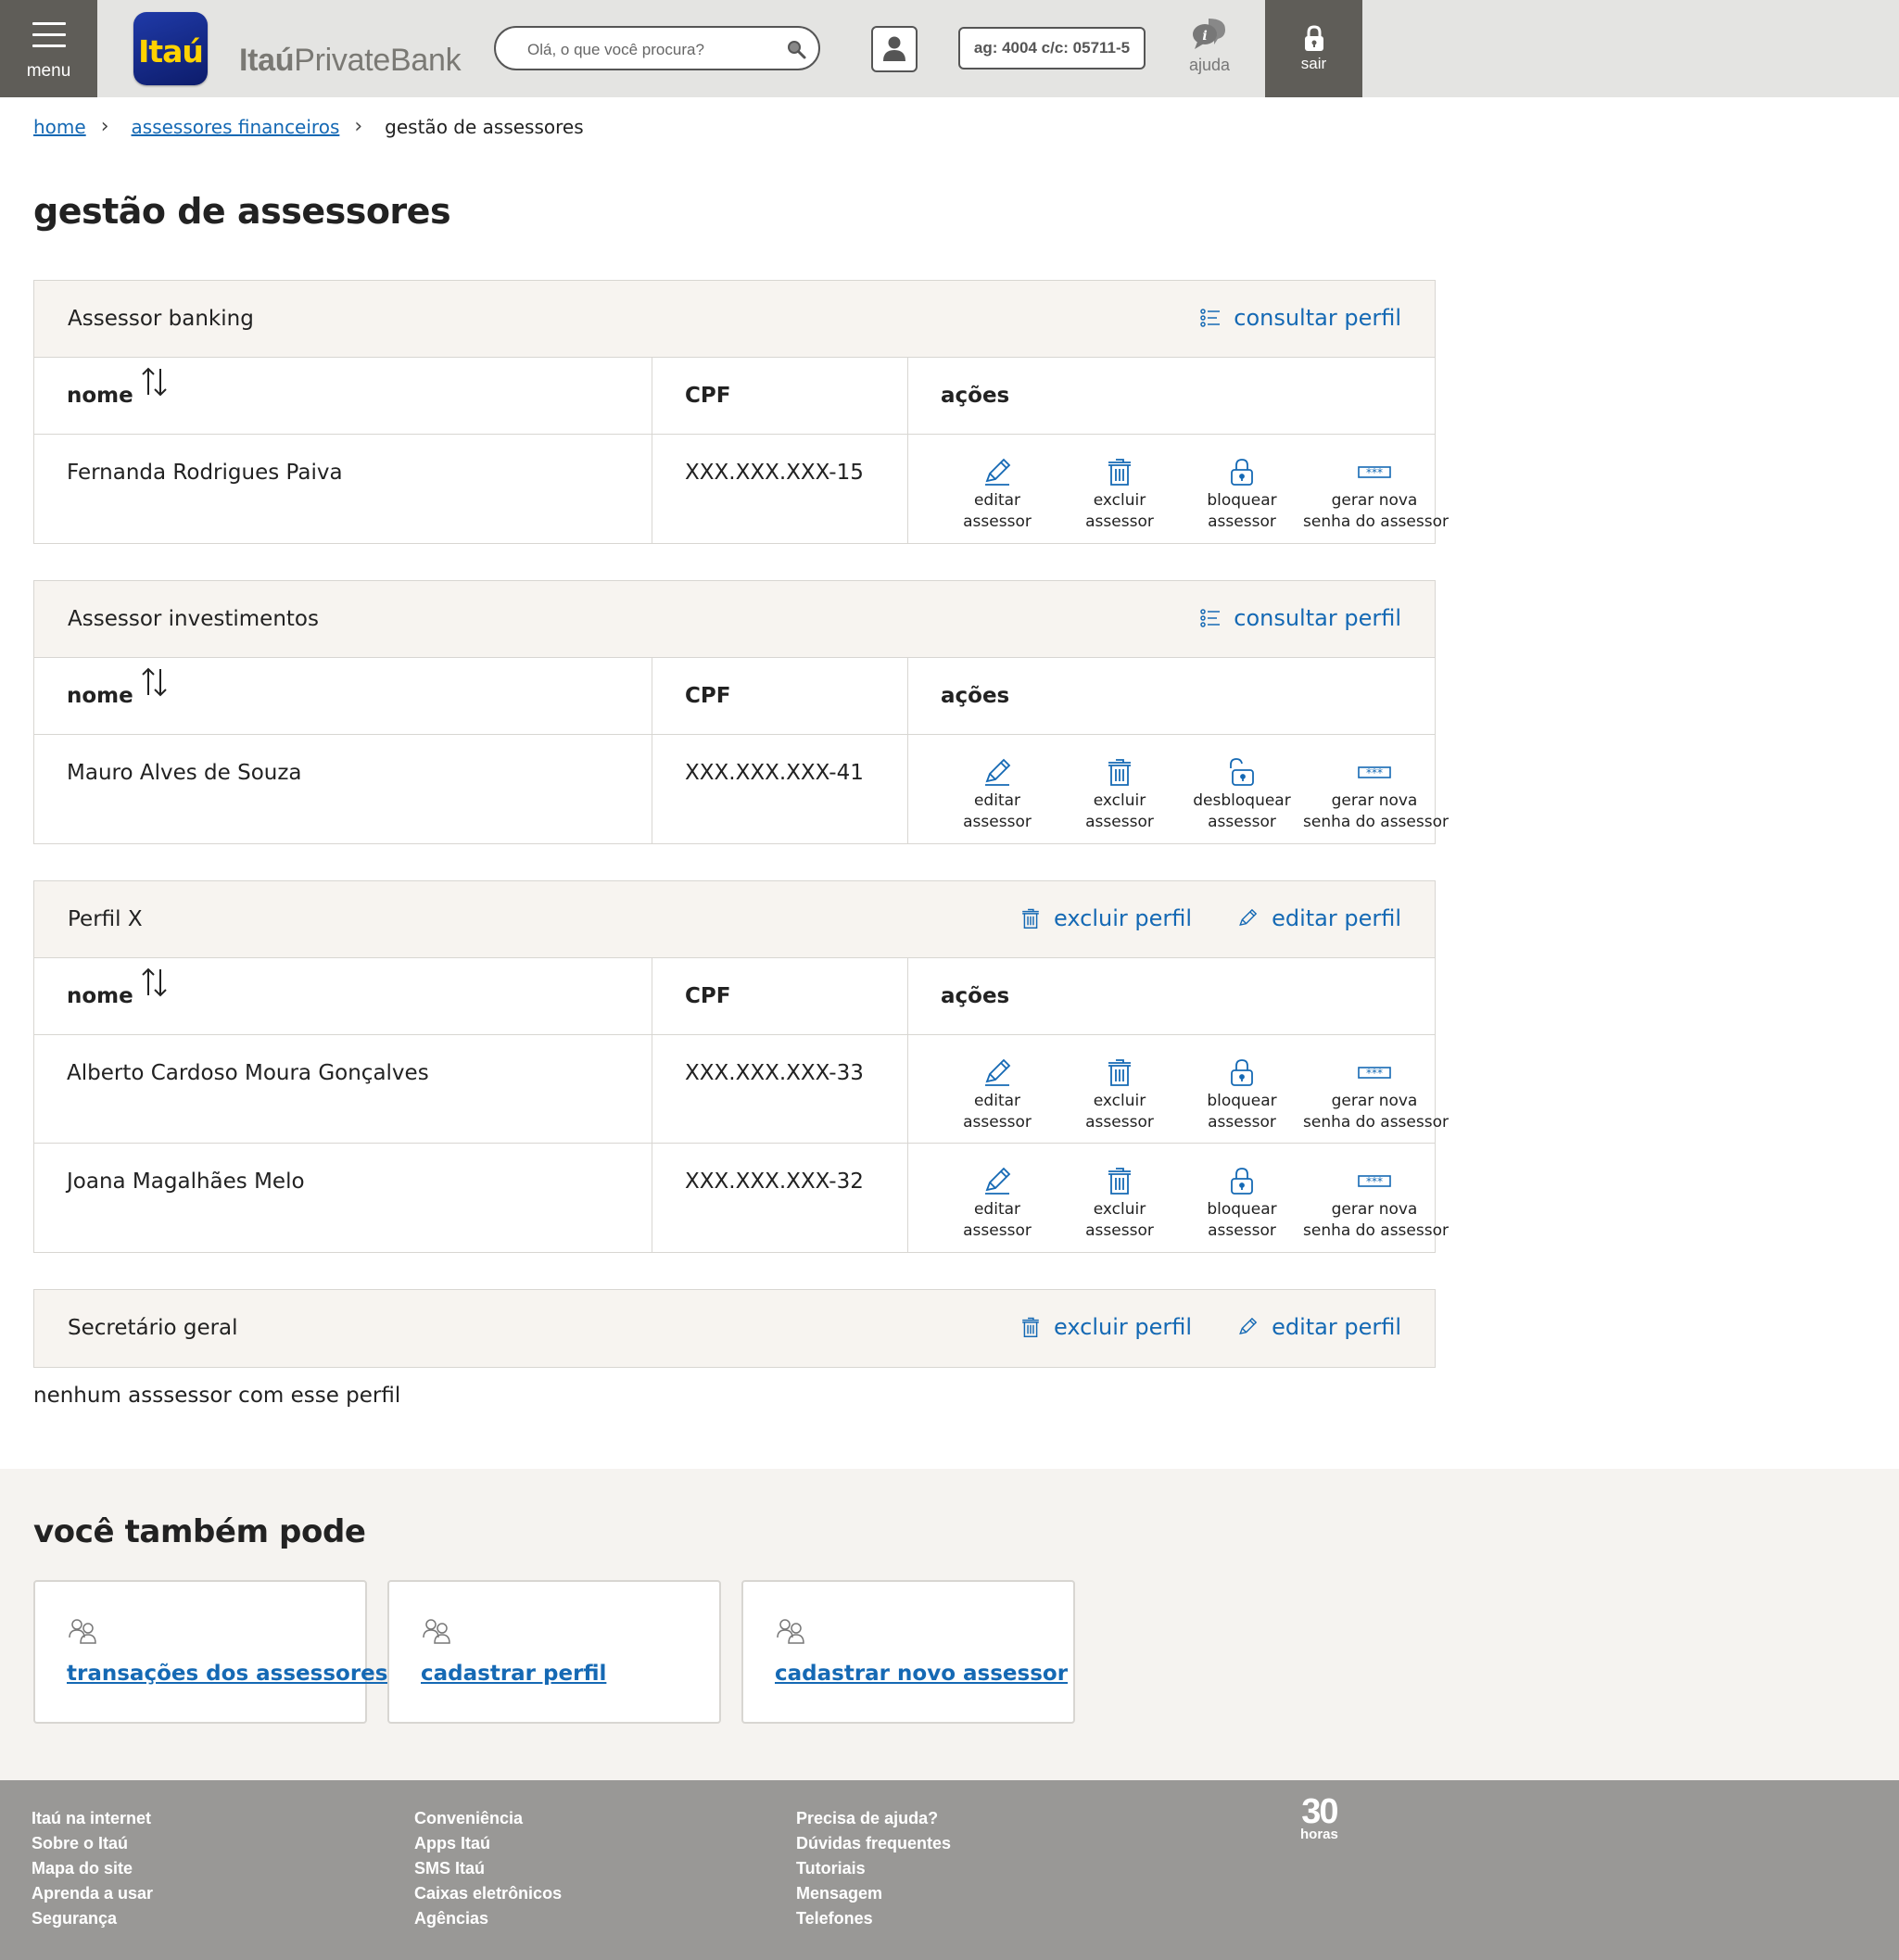  I want to click on 30-horas-badge: 30 horas, so click(1320, 1817).